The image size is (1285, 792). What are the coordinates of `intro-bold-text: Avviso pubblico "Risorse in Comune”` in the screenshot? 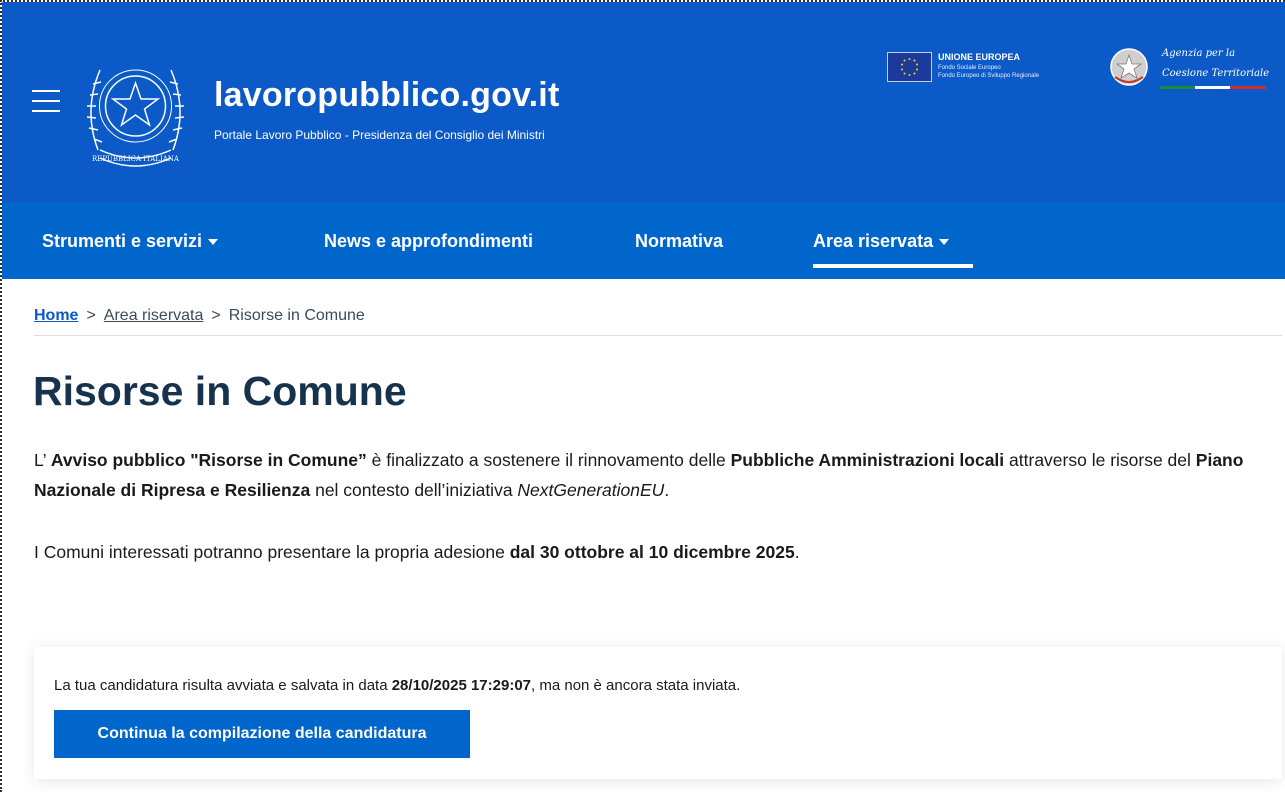 It's located at (208, 460).